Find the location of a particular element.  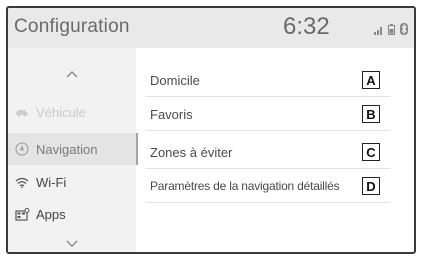

sidebar-item-label: Apps is located at coordinates (51, 214).